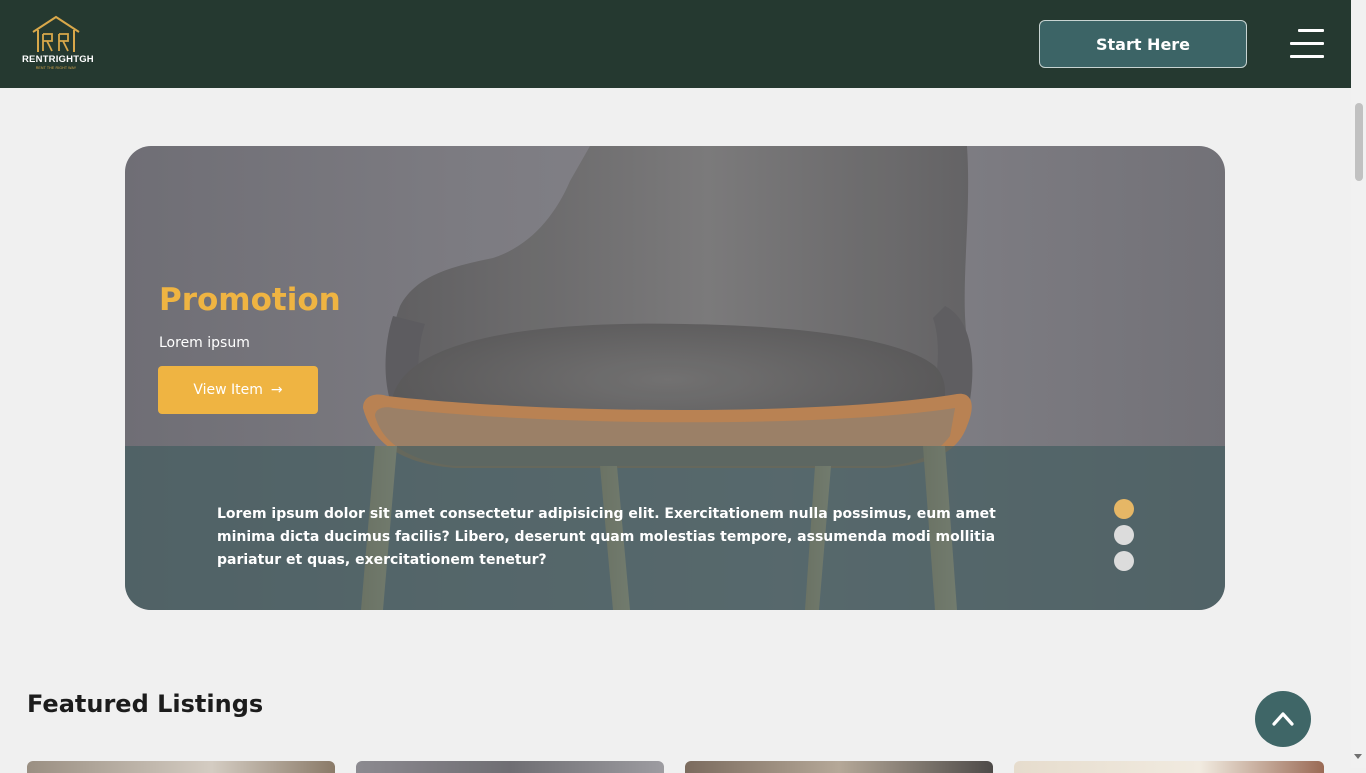 Image resolution: width=1366 pixels, height=773 pixels. I want to click on house-logo-icon, so click(56, 33).